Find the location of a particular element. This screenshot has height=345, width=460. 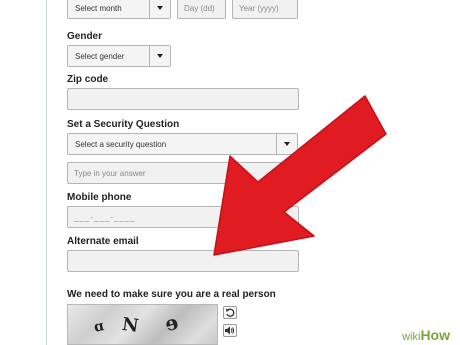

birth-year-field: Year (yyyy) is located at coordinates (265, 9).